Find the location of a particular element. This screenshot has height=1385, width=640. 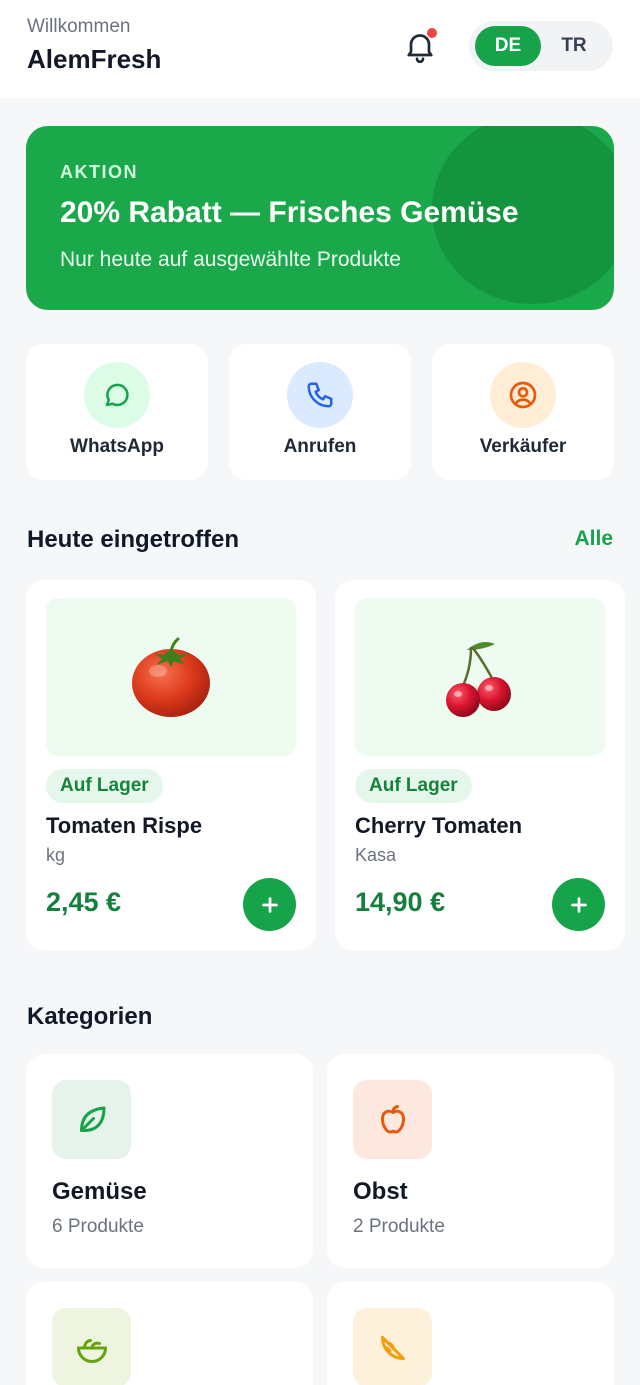

category-count: 6 Produkte is located at coordinates (98, 1226).